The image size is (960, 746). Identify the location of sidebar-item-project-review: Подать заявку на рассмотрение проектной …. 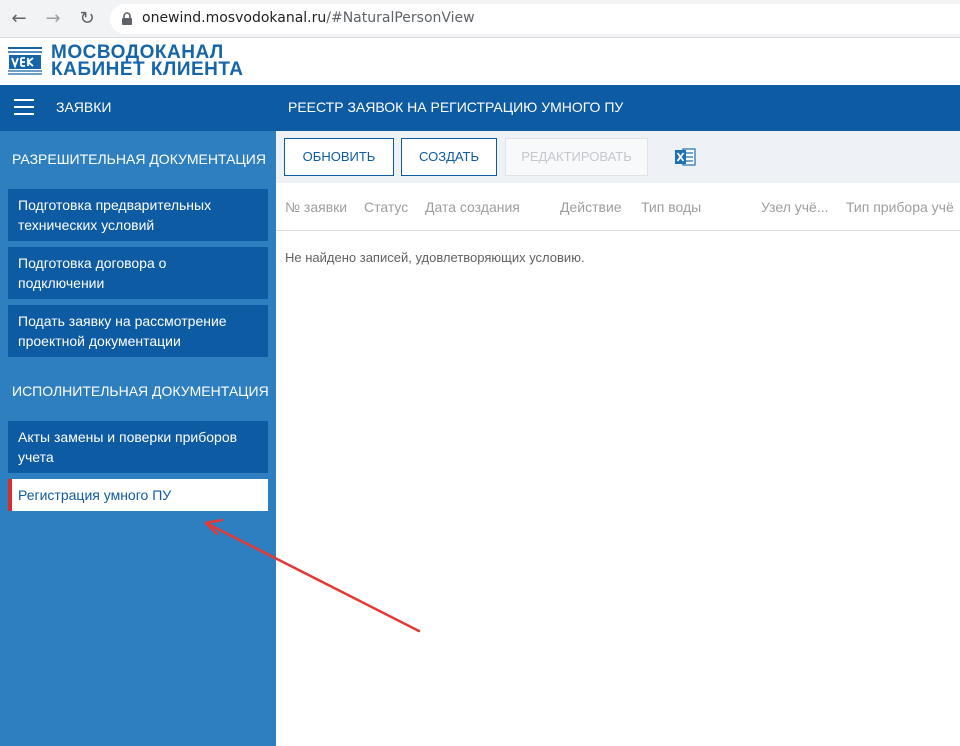
(138, 331).